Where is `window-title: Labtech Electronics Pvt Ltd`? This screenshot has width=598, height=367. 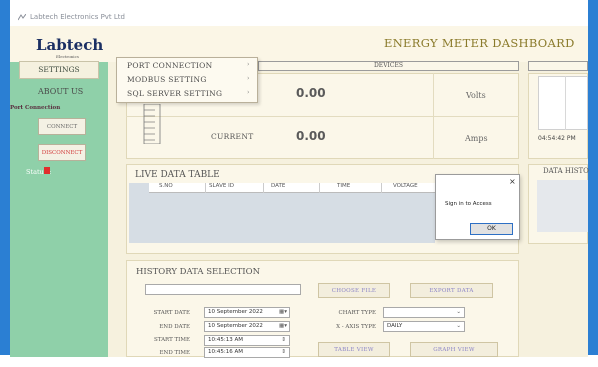
window-title: Labtech Electronics Pvt Ltd is located at coordinates (77, 17).